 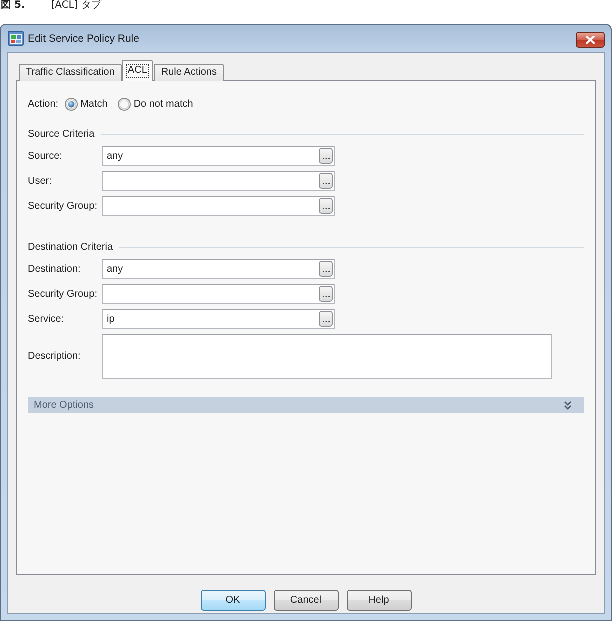 I want to click on close-icon, so click(x=590, y=40).